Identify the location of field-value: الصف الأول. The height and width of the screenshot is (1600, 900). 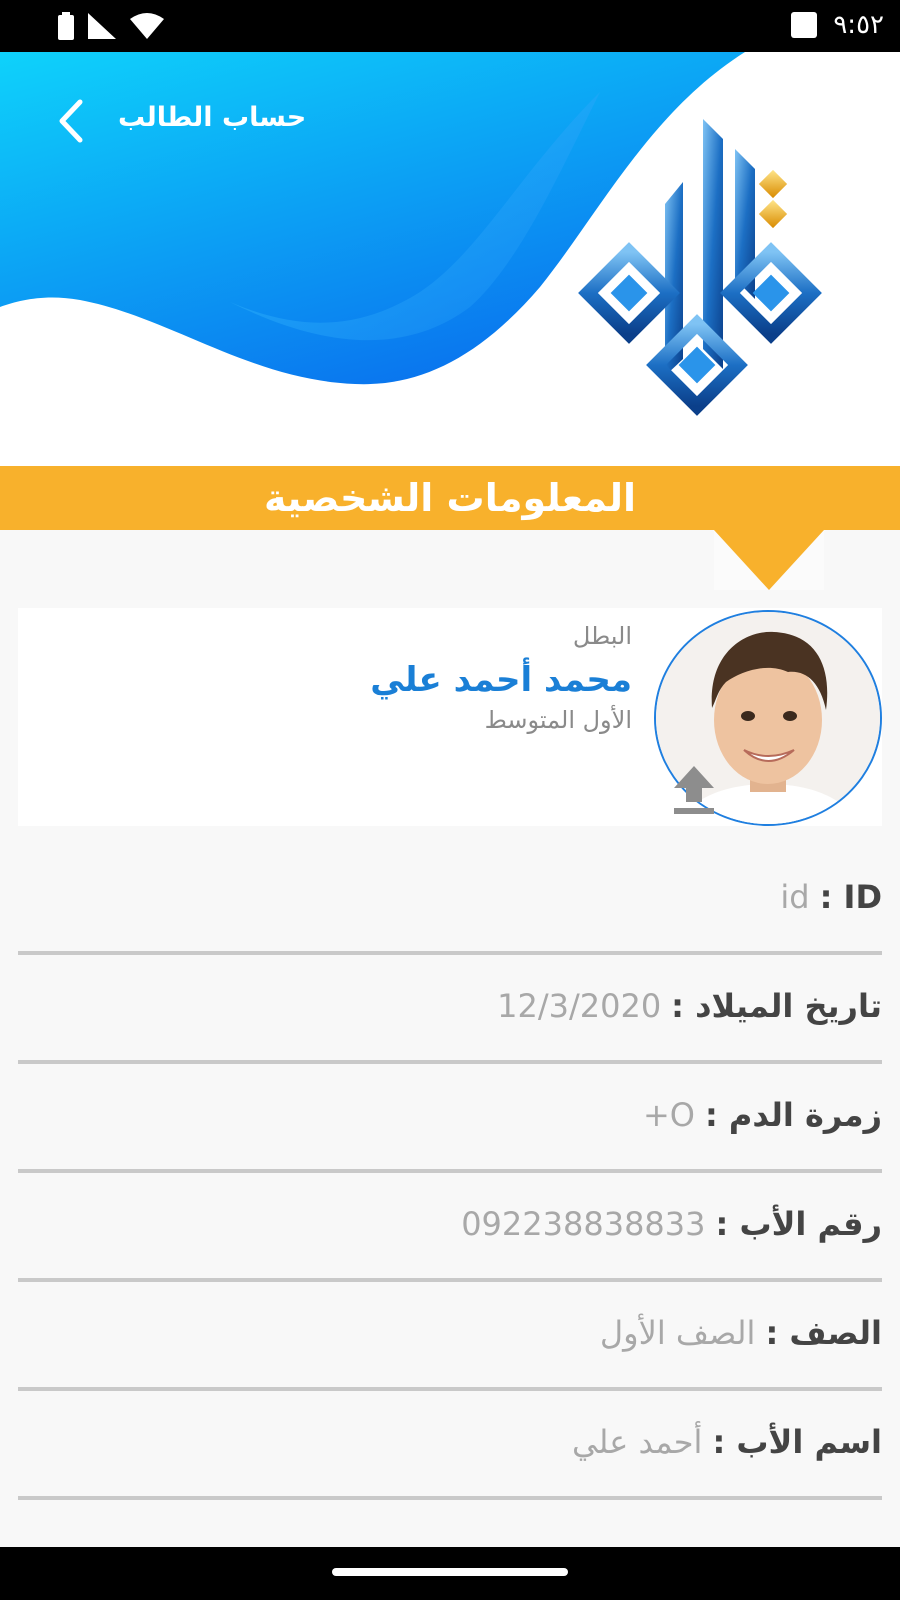
(677, 1333).